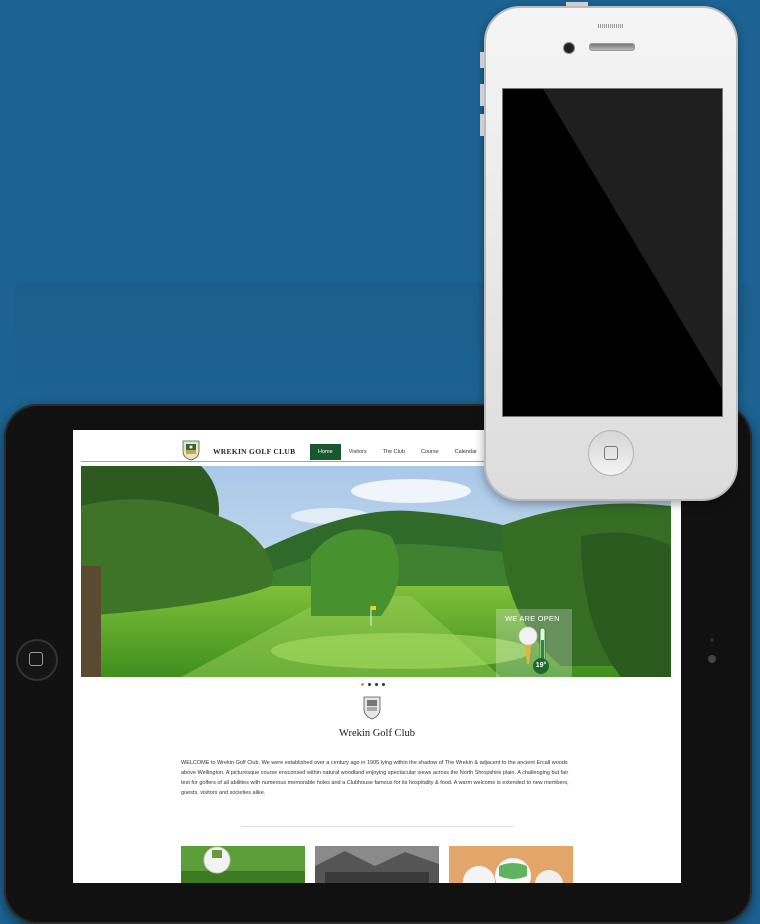 The image size is (760, 924). What do you see at coordinates (569, 48) in the screenshot?
I see `iphone-front-camera` at bounding box center [569, 48].